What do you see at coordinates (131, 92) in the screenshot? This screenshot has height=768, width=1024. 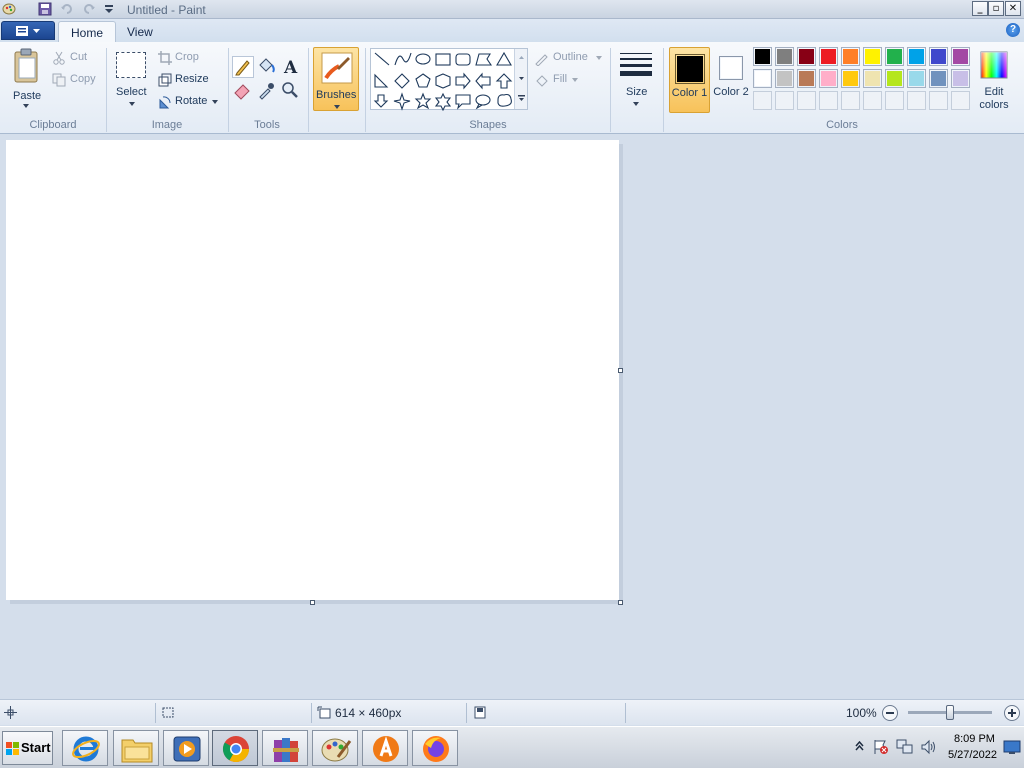 I see `select-label: Select` at bounding box center [131, 92].